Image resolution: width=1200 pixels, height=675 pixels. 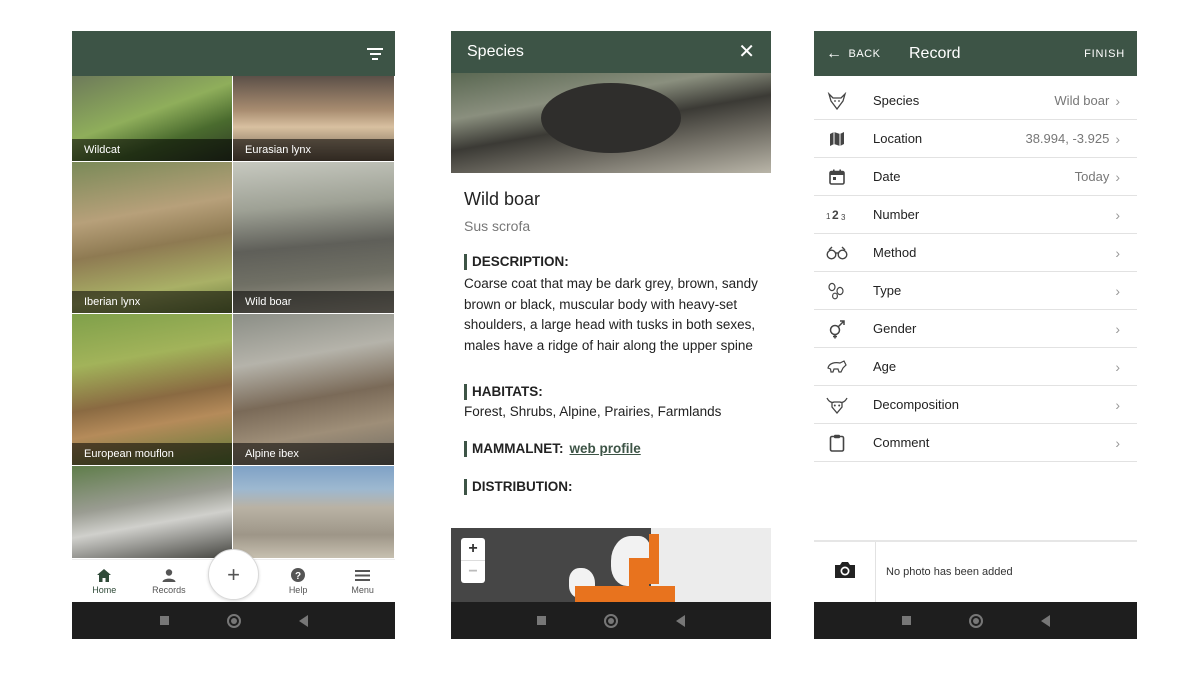 What do you see at coordinates (639, 573) in the screenshot?
I see `map-range-central` at bounding box center [639, 573].